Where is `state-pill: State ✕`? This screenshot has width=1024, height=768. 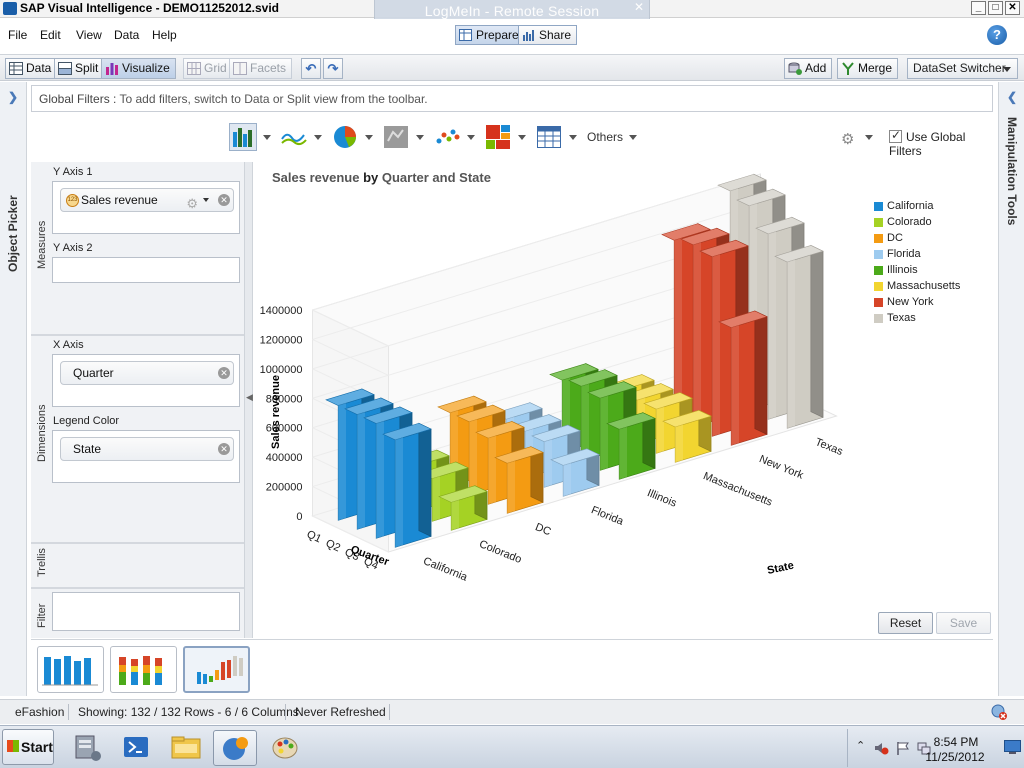
state-pill: State ✕ is located at coordinates (147, 449).